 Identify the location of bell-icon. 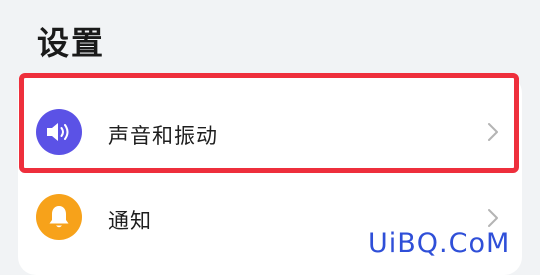
(59, 217).